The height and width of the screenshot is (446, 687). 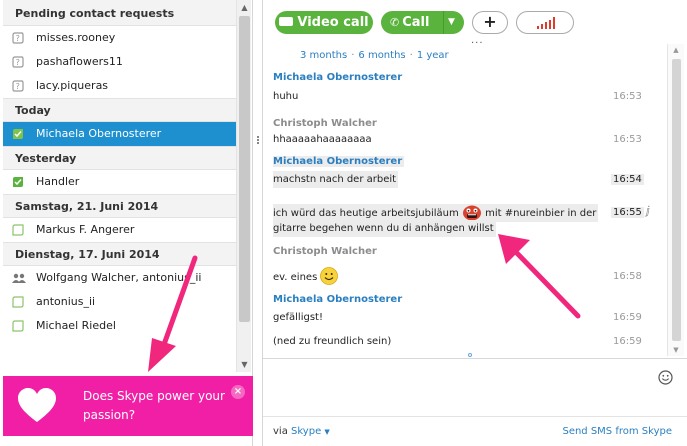 I want to click on history-link-1-year: 1 year, so click(x=433, y=55).